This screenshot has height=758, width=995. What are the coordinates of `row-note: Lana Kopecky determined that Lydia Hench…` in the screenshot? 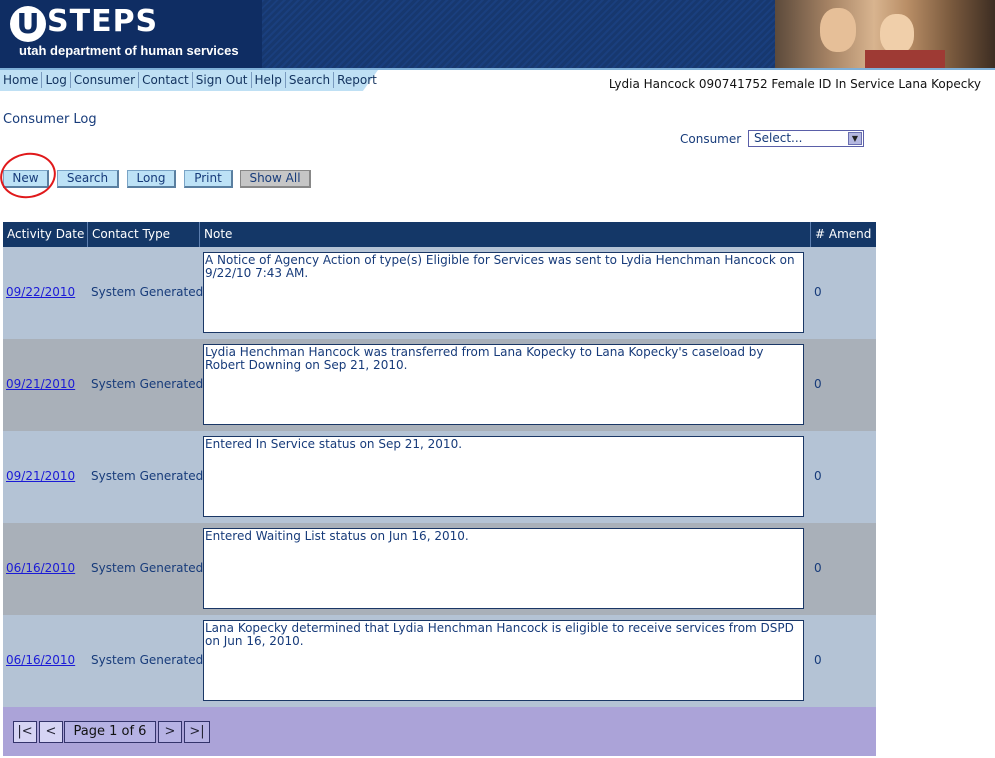 It's located at (503, 660).